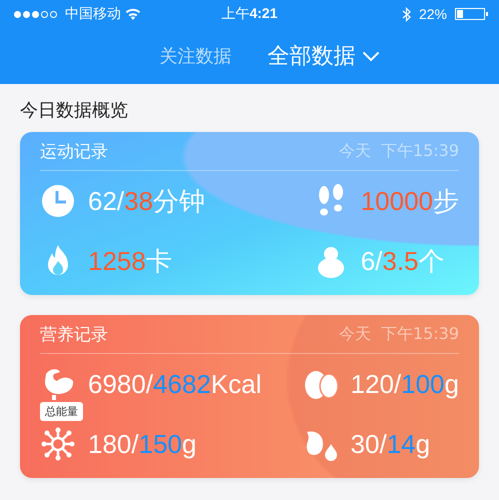  Describe the element at coordinates (61, 411) in the screenshot. I see `tooltip: 总能量` at that location.